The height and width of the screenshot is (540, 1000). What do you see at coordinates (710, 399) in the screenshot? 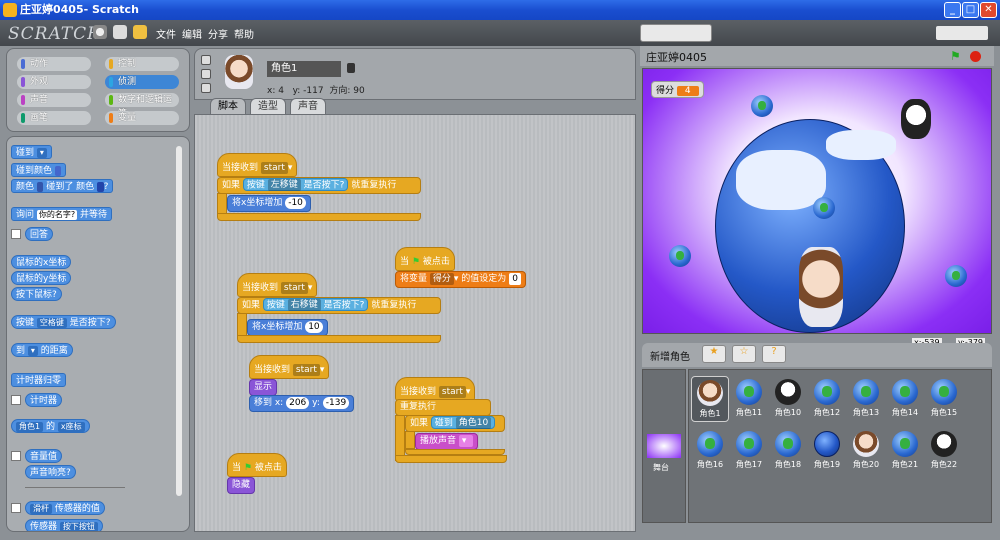
I see `sprite-thumb: 角色1` at bounding box center [710, 399].